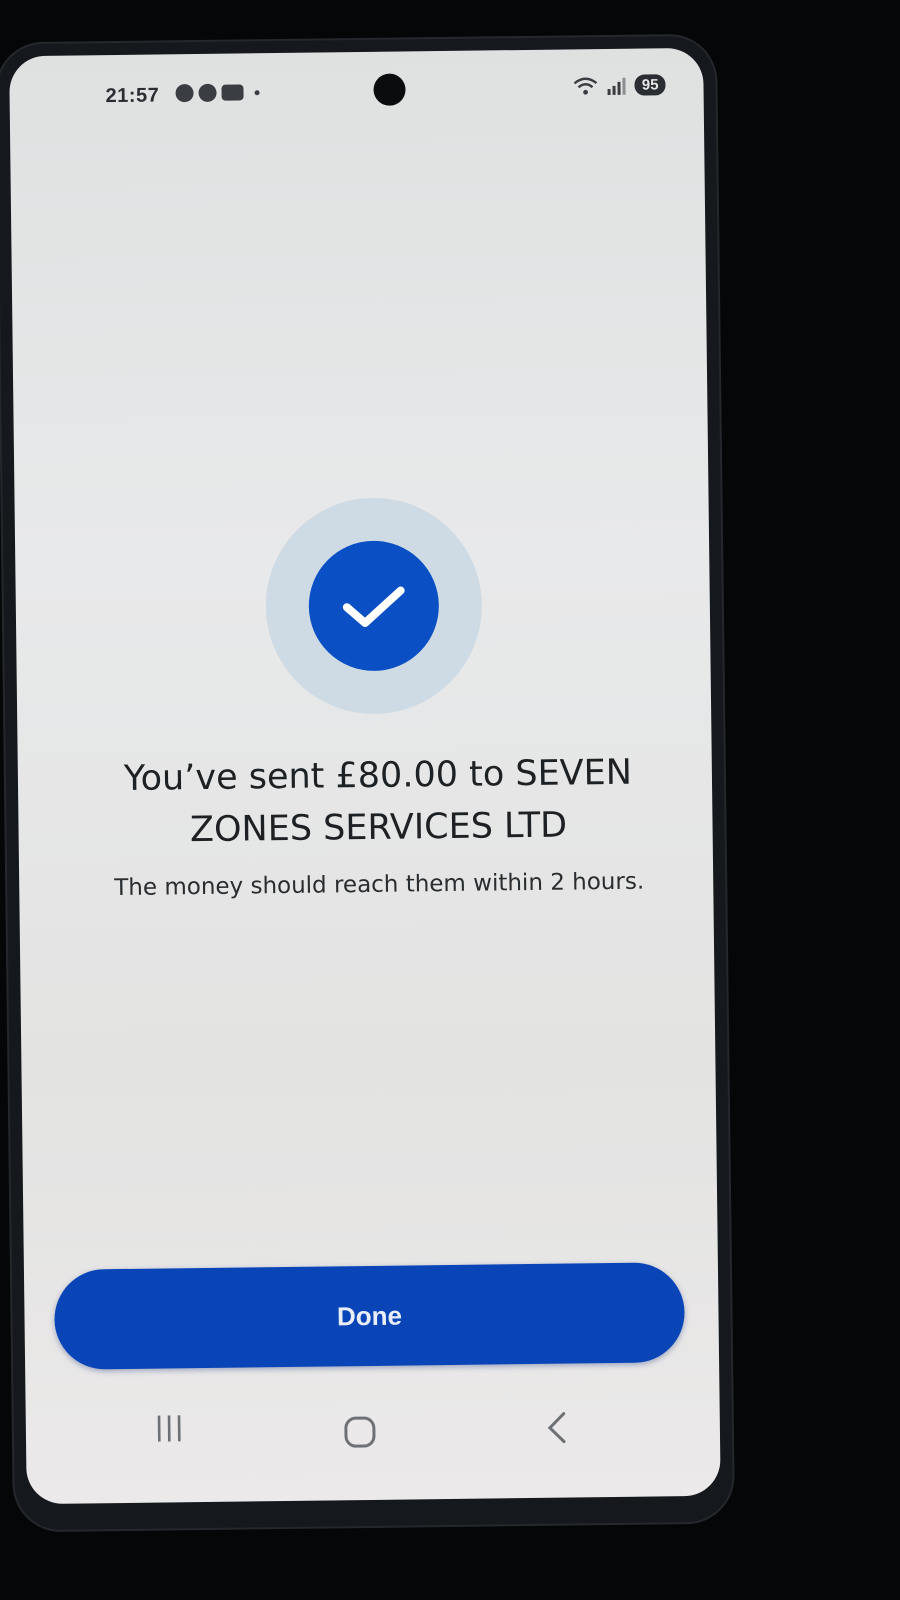 This screenshot has width=900, height=1600. I want to click on settings-notification-icon, so click(184, 93).